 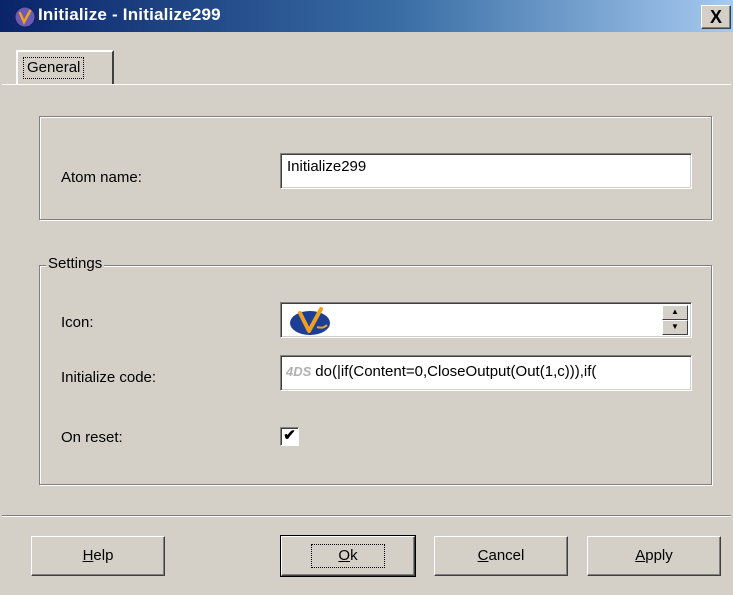 What do you see at coordinates (640, 555) in the screenshot?
I see `apply-button-mnemonic: A` at bounding box center [640, 555].